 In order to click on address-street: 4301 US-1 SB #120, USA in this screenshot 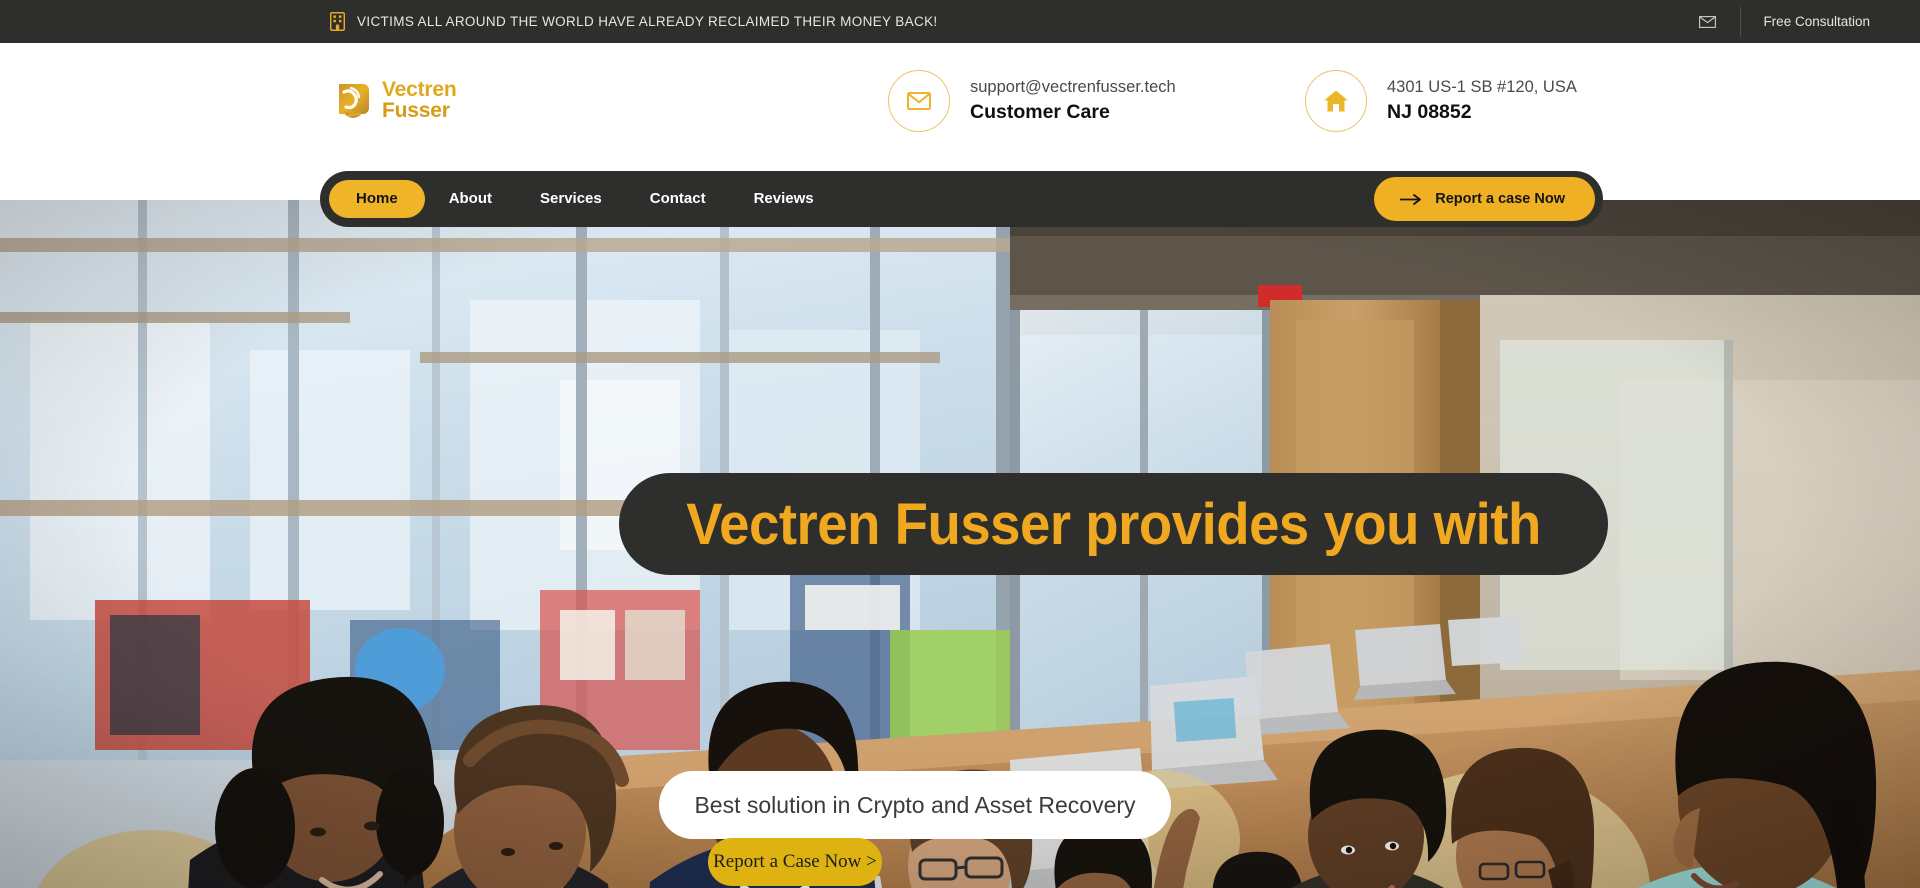, I will do `click(1482, 86)`.